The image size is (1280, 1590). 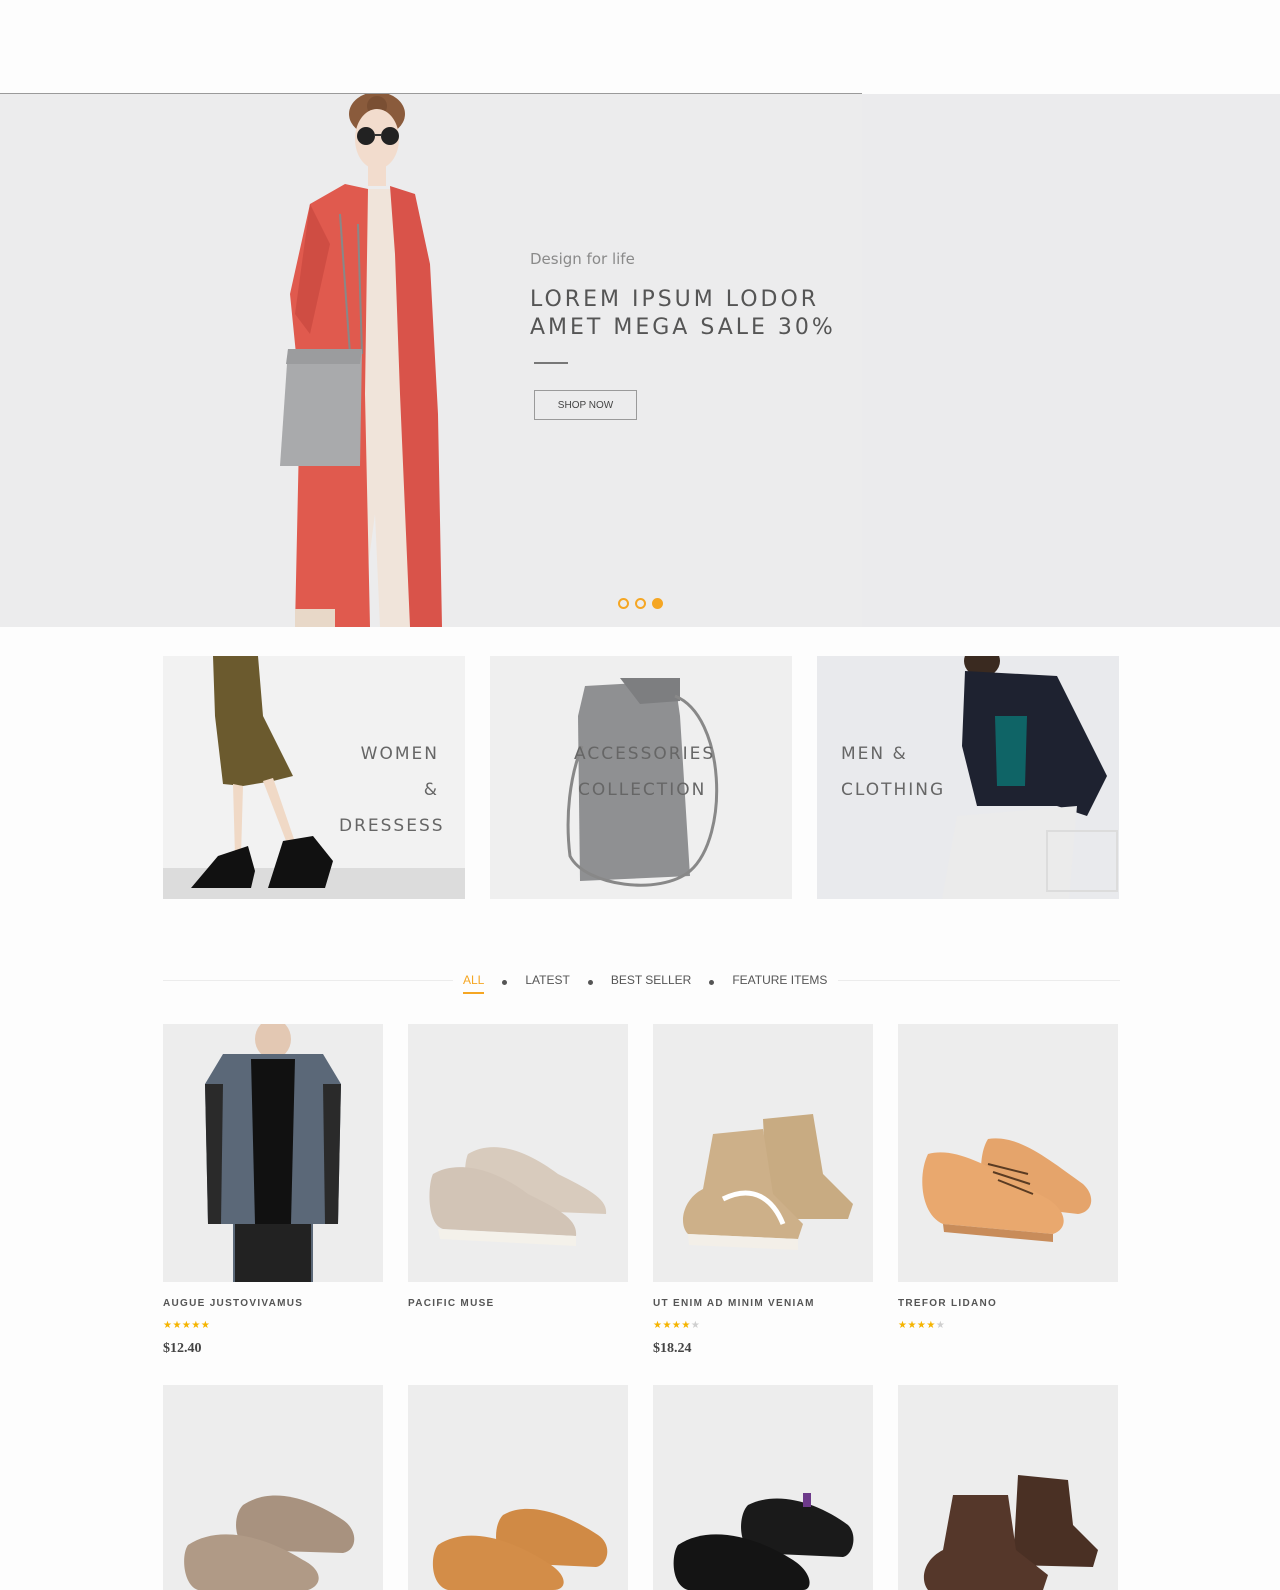 I want to click on product-price: $18.24, so click(x=672, y=1348).